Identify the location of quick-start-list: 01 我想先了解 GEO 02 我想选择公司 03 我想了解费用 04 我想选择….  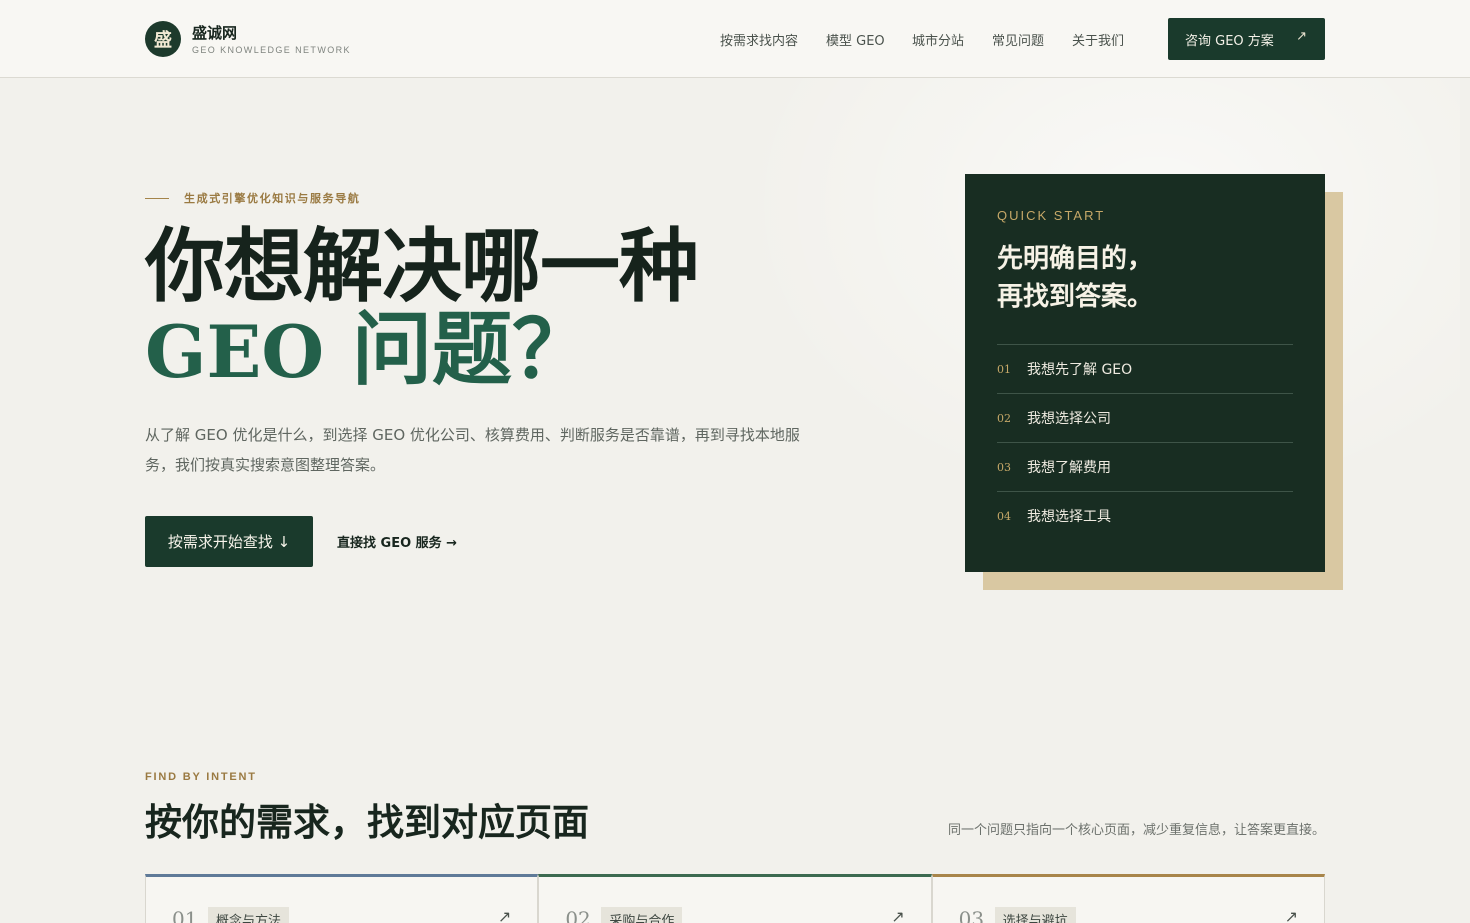
(1145, 442).